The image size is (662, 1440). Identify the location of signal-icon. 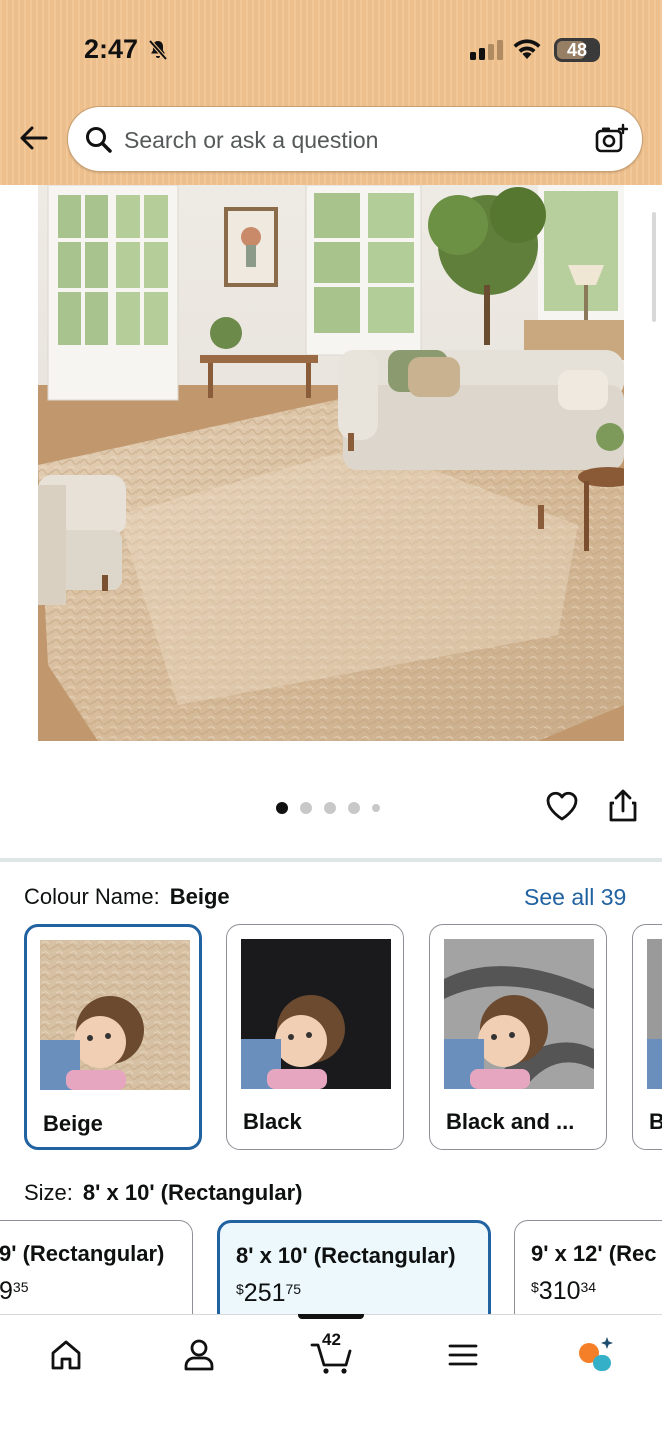
(486, 50).